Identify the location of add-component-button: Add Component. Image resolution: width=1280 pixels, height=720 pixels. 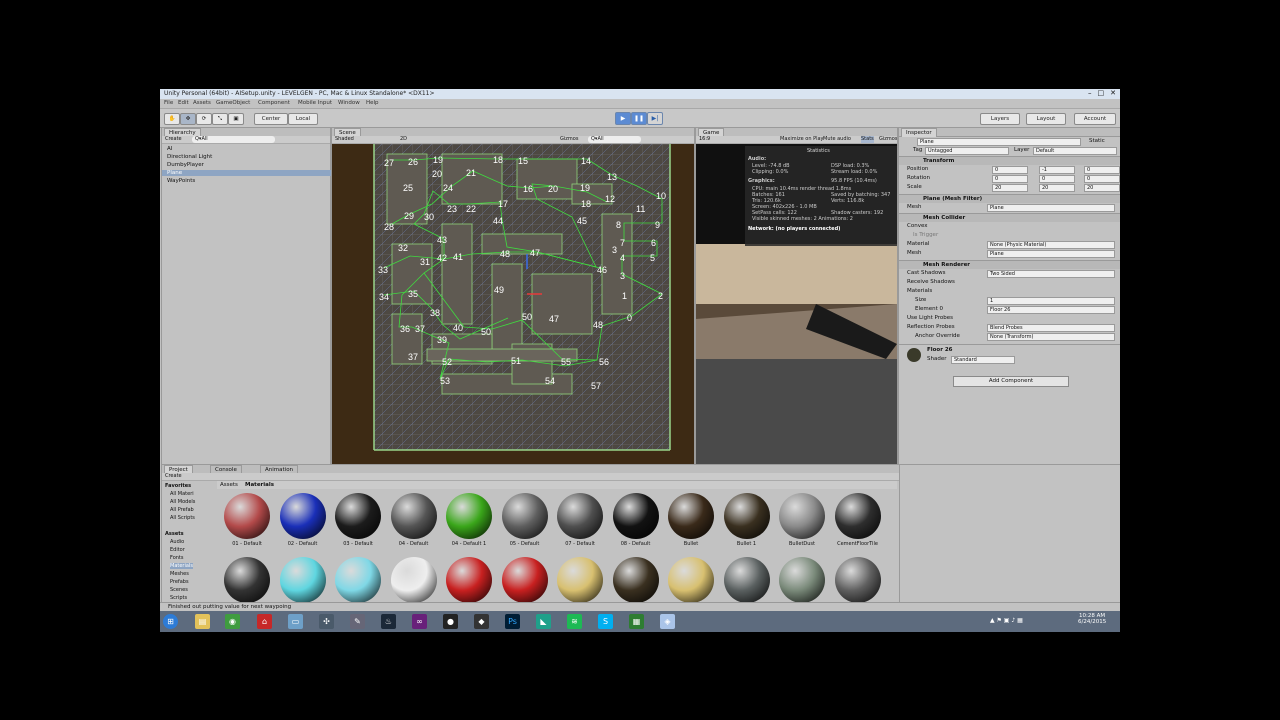
(1011, 381).